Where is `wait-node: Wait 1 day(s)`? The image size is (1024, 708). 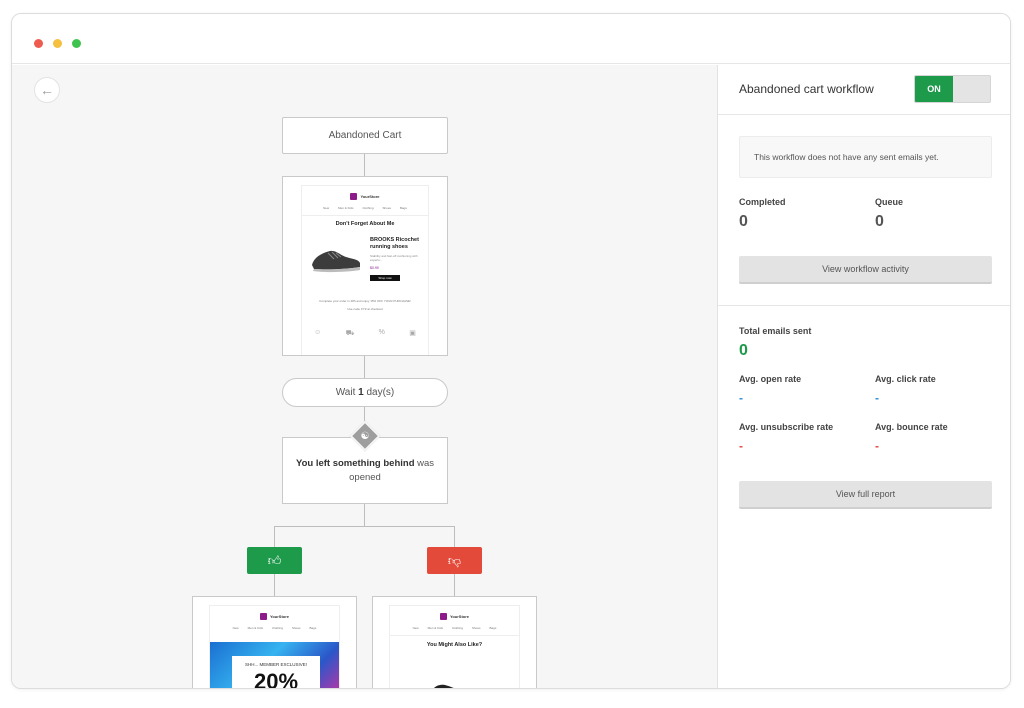
wait-node: Wait 1 day(s) is located at coordinates (365, 392).